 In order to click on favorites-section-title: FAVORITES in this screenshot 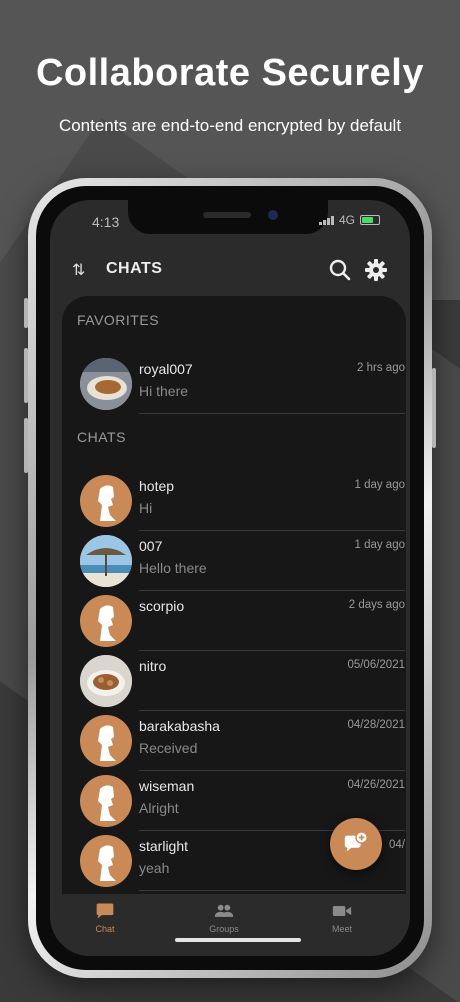, I will do `click(118, 320)`.